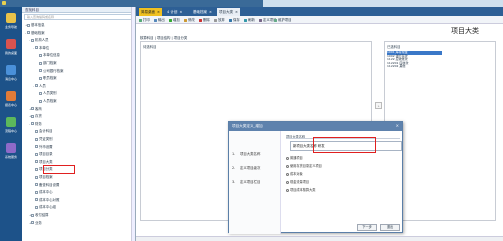 The image size is (503, 241). What do you see at coordinates (11, 50) in the screenshot?
I see `rail-item: 我的桌面` at bounding box center [11, 50].